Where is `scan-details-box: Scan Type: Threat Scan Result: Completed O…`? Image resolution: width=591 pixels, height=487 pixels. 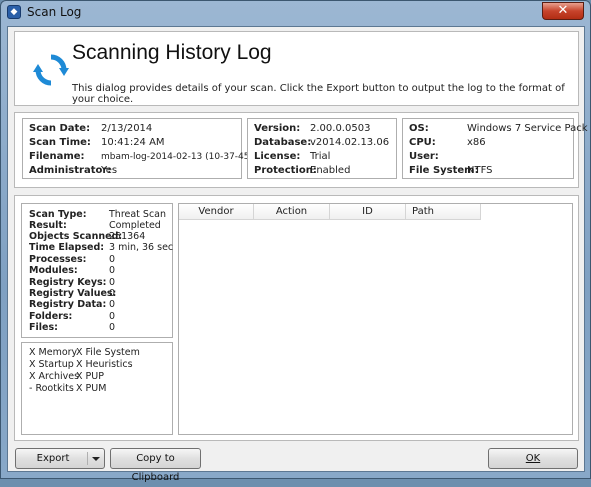 scan-details-box: Scan Type: Threat Scan Result: Completed O… is located at coordinates (97, 270).